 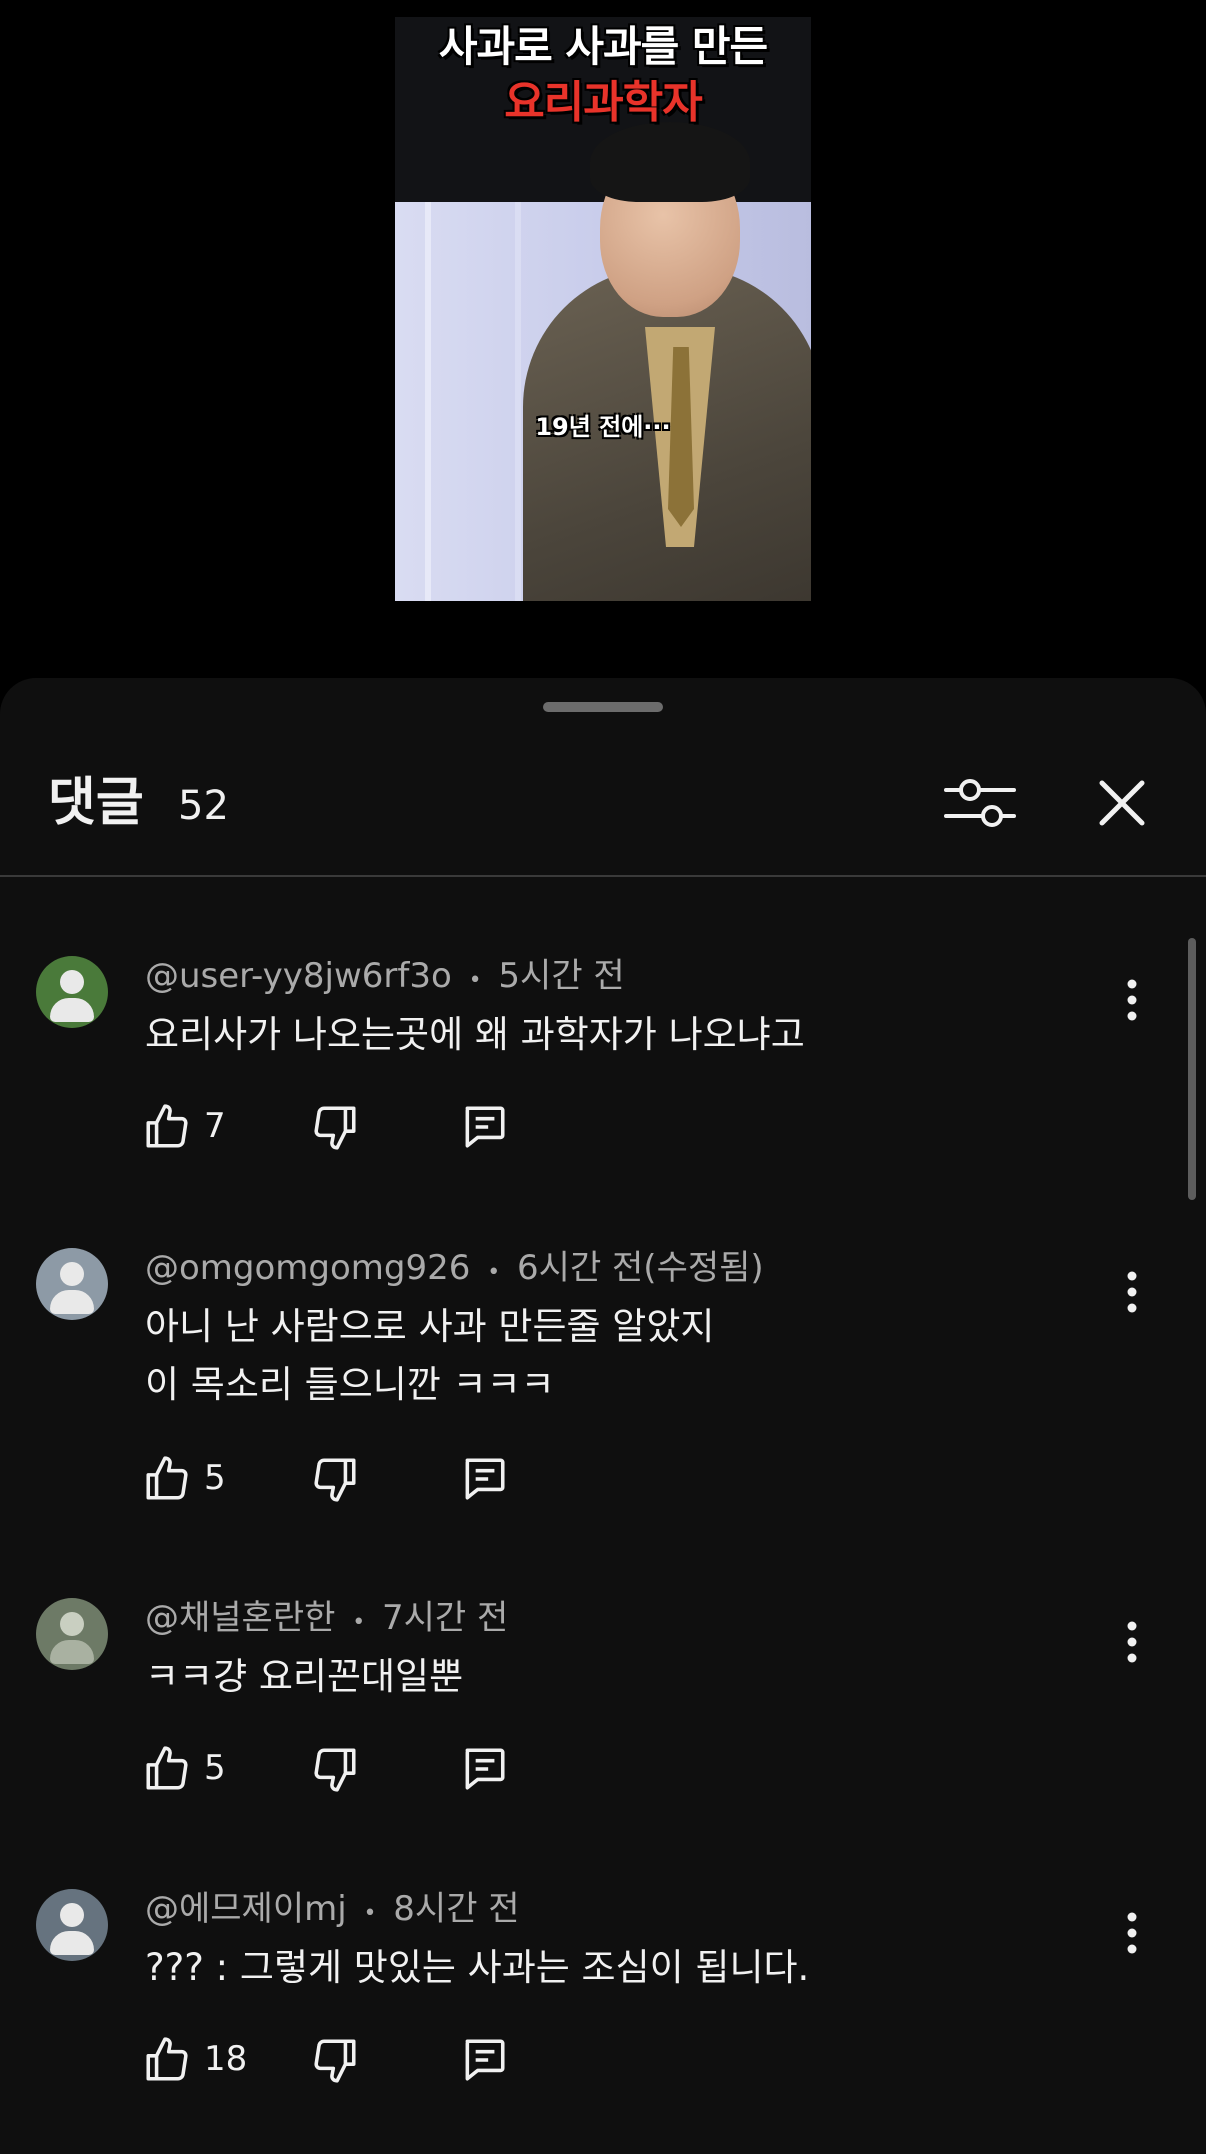 I want to click on comment-text: ??? : 그렇게 맛있는 사과는 조심이 됩니다., so click(x=477, y=1967).